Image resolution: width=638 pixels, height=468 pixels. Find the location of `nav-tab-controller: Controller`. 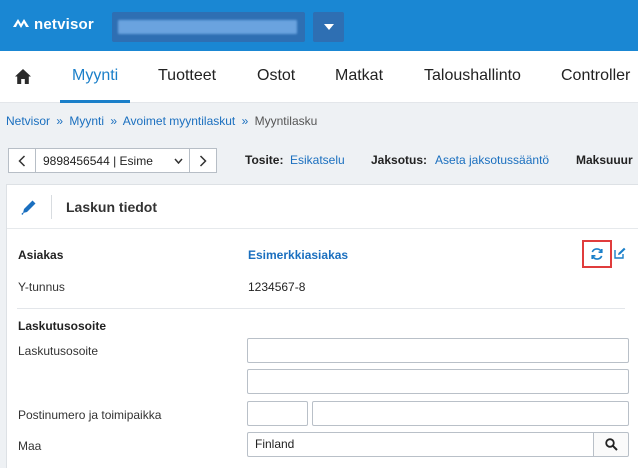

nav-tab-controller: Controller is located at coordinates (595, 77).